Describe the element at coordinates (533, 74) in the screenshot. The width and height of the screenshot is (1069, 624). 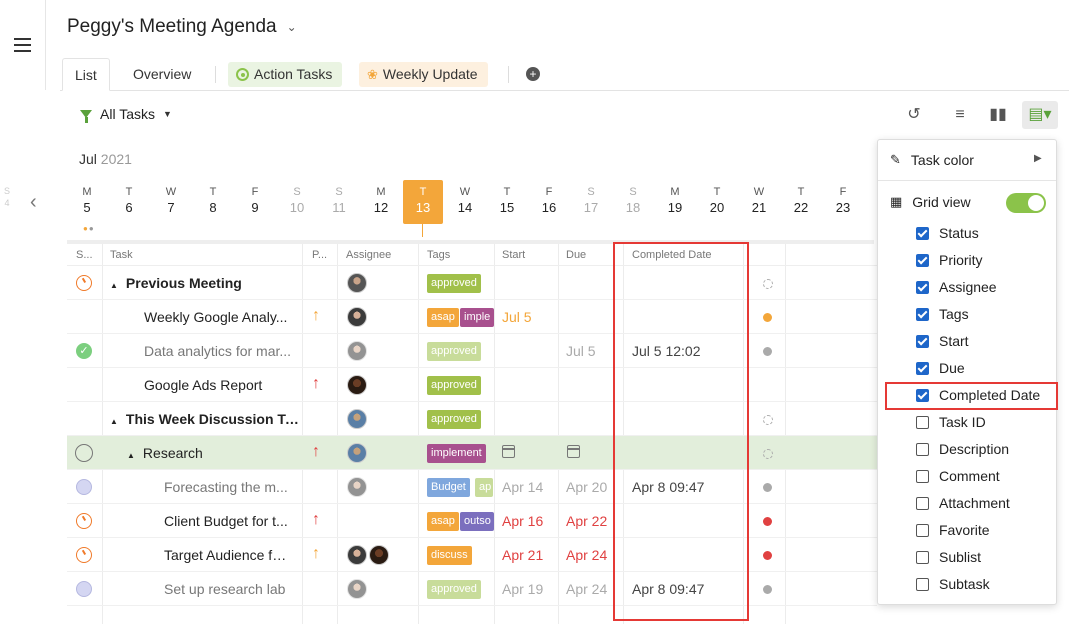
I see `add-view-icon: +` at that location.